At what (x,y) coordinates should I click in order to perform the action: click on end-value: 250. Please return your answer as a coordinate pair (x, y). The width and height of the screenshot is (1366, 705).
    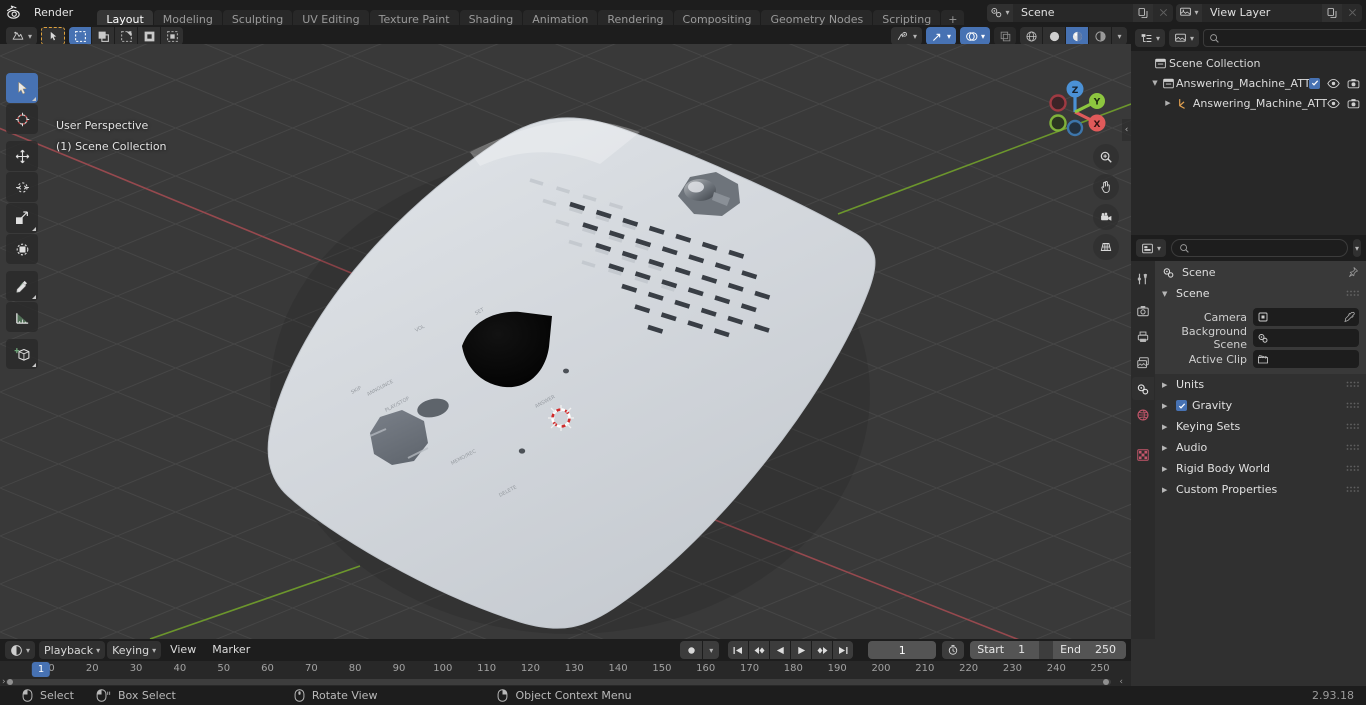
    Looking at the image, I should click on (1107, 650).